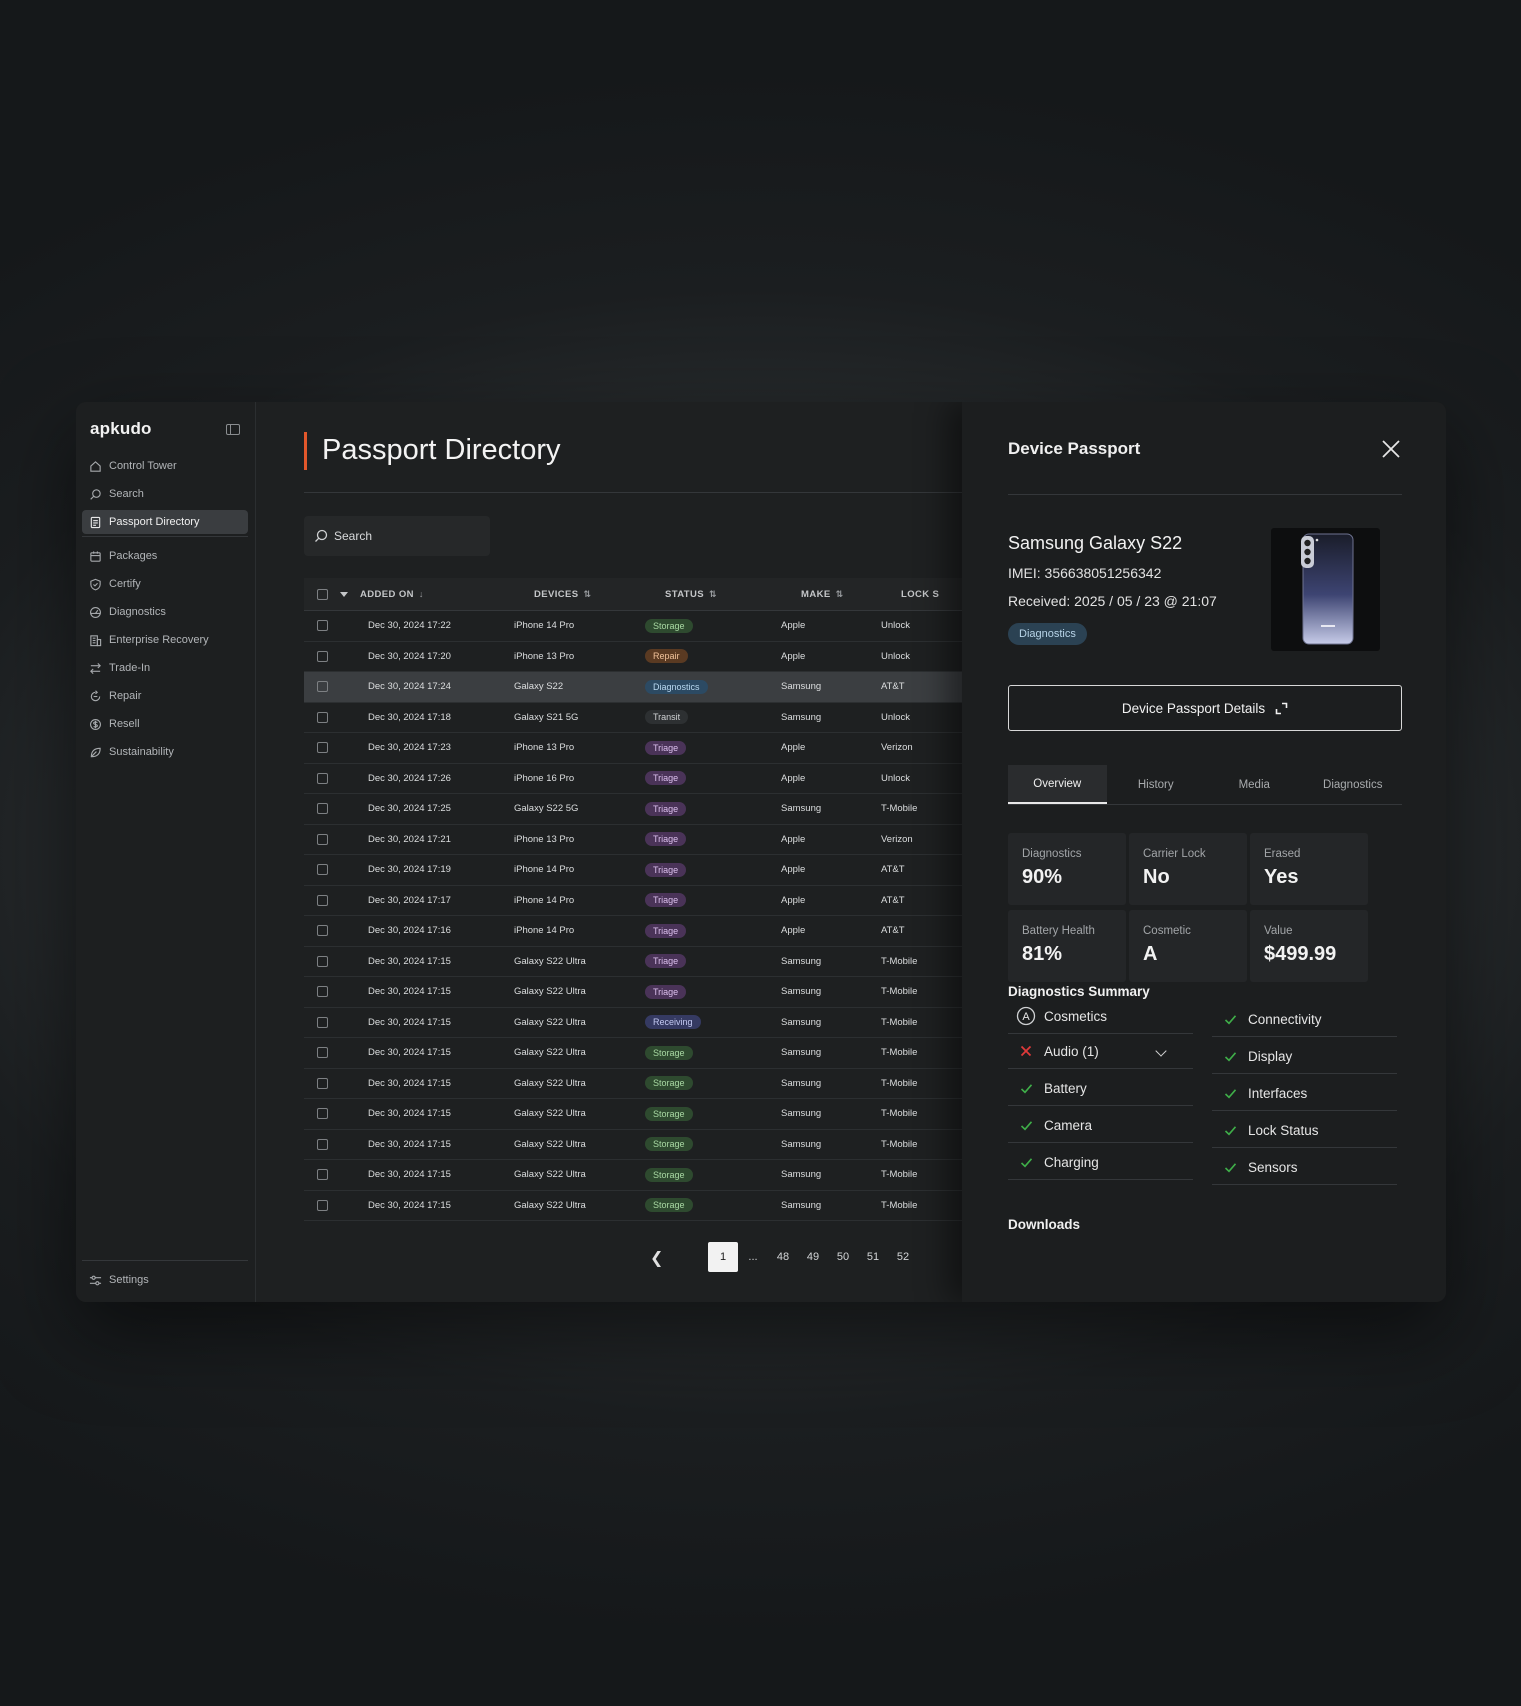 The width and height of the screenshot is (1521, 1706). What do you see at coordinates (1058, 931) in the screenshot?
I see `stat-label: Battery Health` at bounding box center [1058, 931].